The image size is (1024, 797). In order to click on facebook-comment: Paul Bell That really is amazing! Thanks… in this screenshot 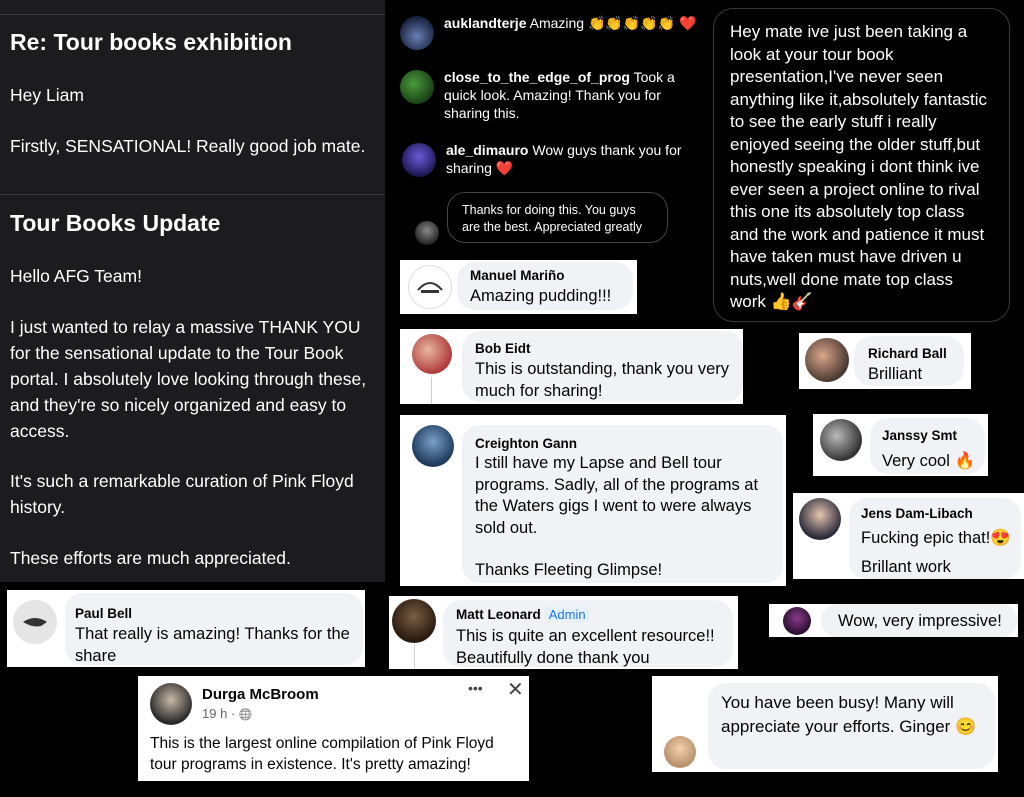, I will do `click(186, 628)`.